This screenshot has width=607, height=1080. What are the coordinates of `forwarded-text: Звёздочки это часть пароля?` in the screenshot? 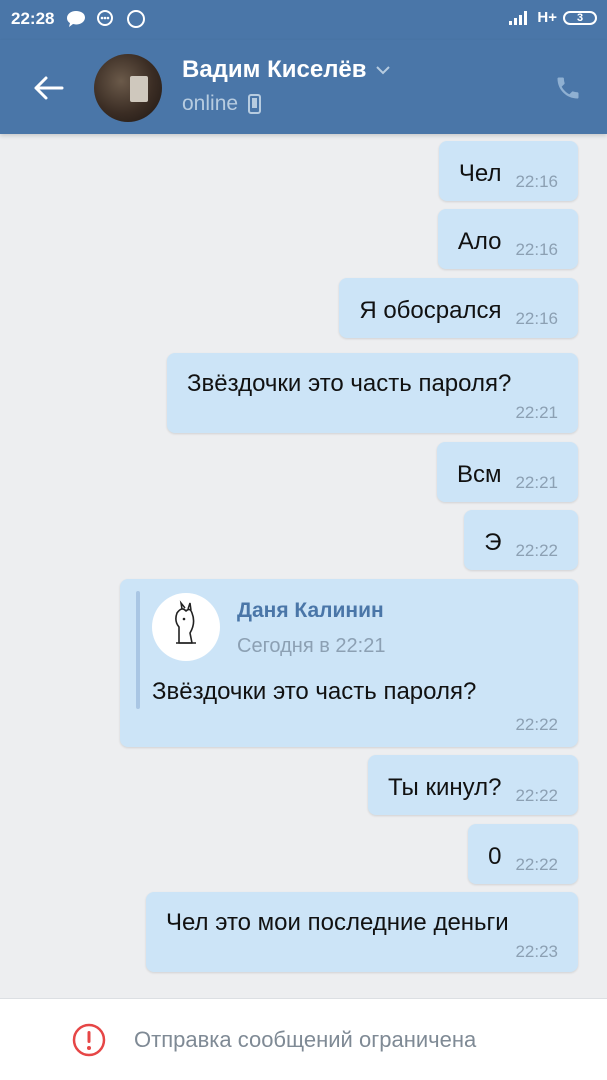 It's located at (314, 691).